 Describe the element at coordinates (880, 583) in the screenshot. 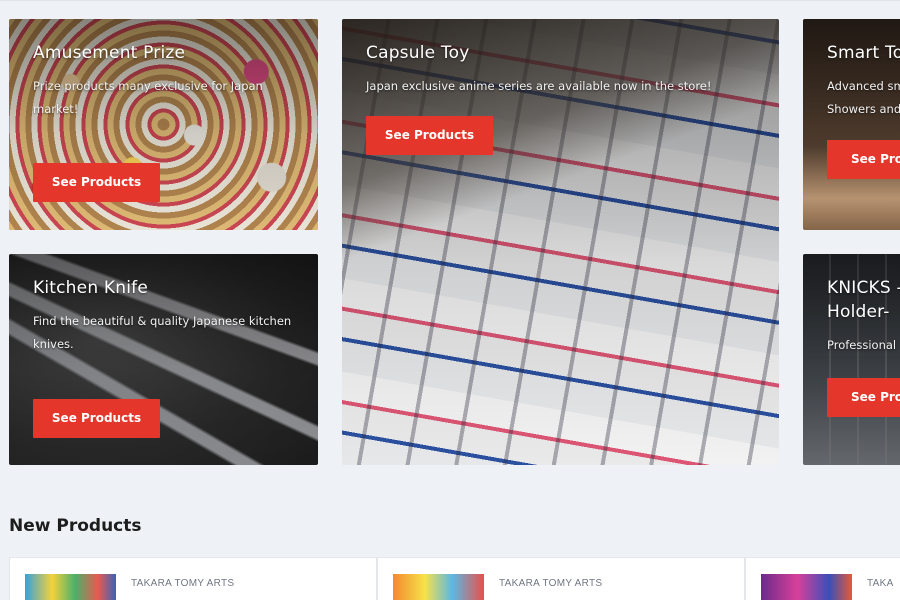

I see `product-brand: TAKA` at that location.